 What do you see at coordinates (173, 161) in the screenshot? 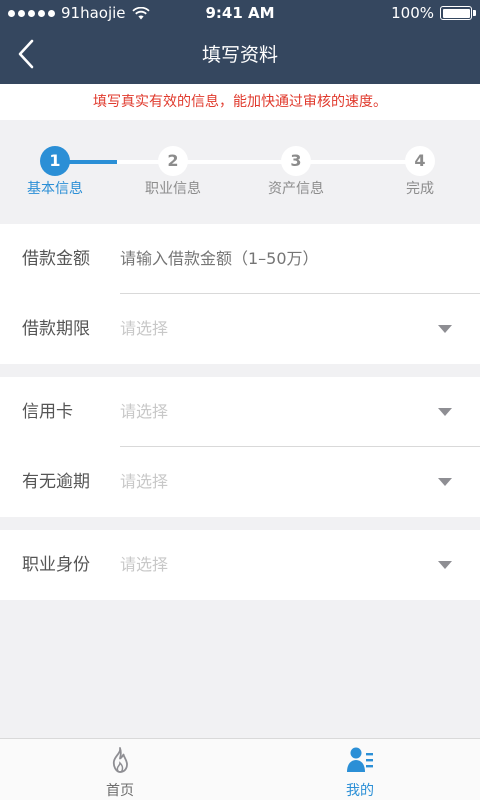
I see `step-number: 2` at bounding box center [173, 161].